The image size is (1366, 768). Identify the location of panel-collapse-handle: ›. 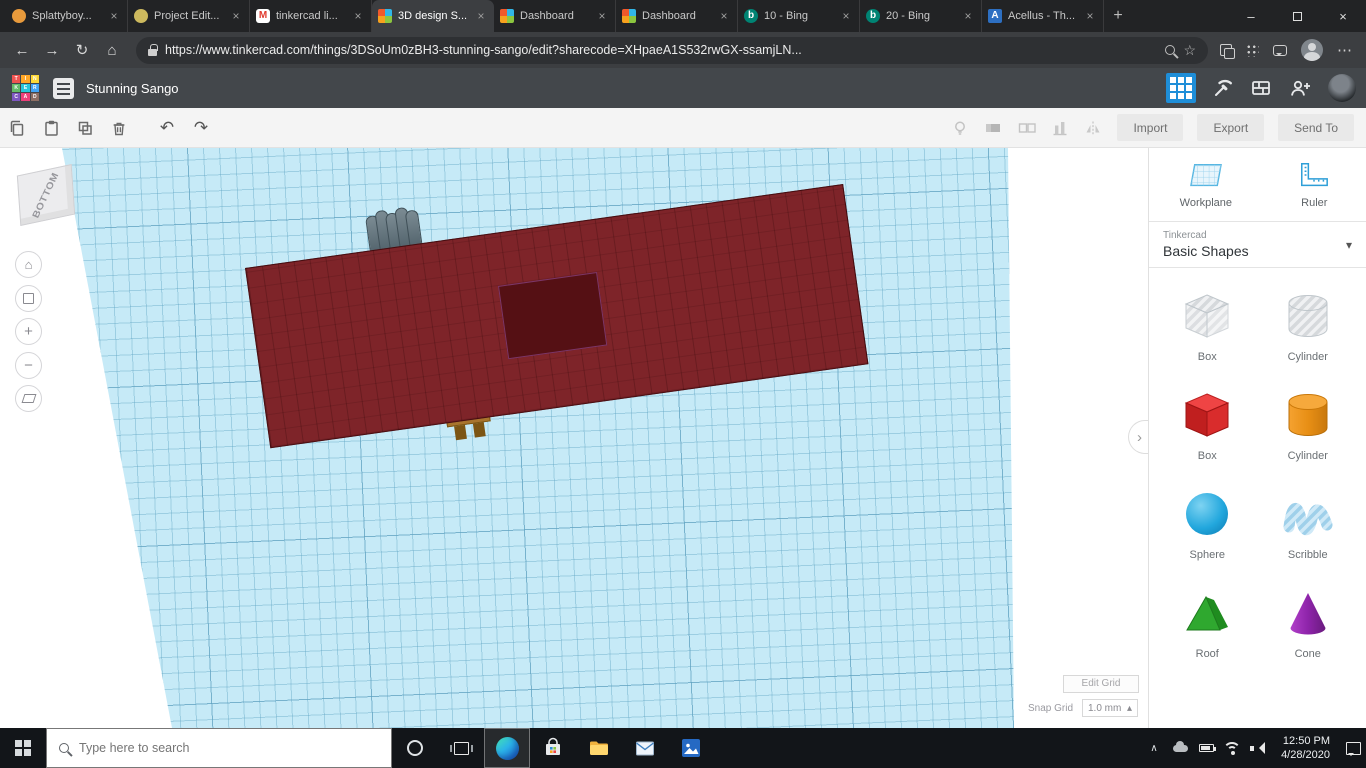
(1138, 437).